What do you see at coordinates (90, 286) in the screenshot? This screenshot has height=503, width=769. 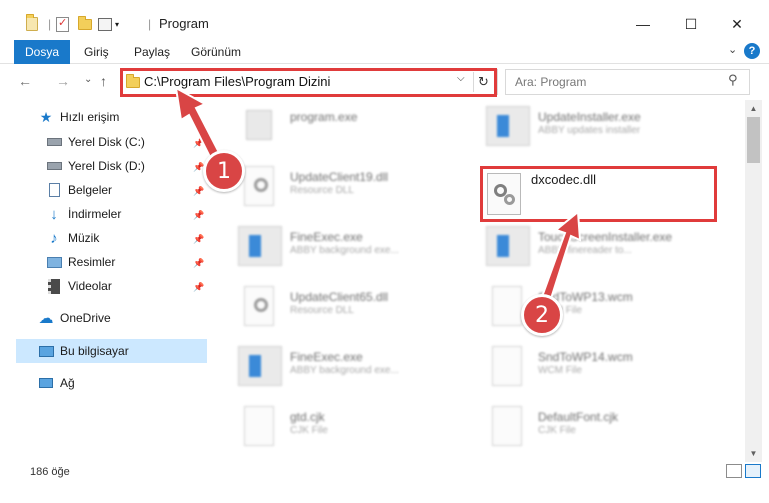 I see `sidebar-item-label: Videolar` at bounding box center [90, 286].